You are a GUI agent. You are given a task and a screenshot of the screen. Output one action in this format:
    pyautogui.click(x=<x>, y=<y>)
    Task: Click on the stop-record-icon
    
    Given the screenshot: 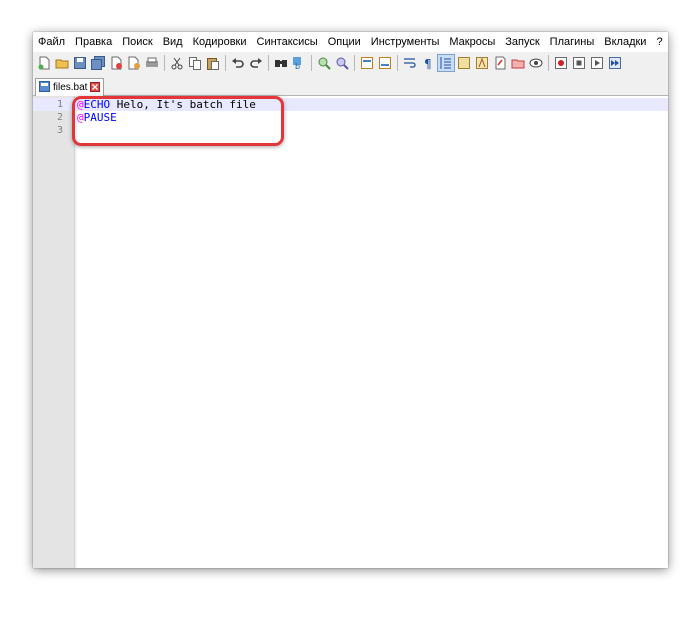 What is the action you would take?
    pyautogui.click(x=579, y=63)
    